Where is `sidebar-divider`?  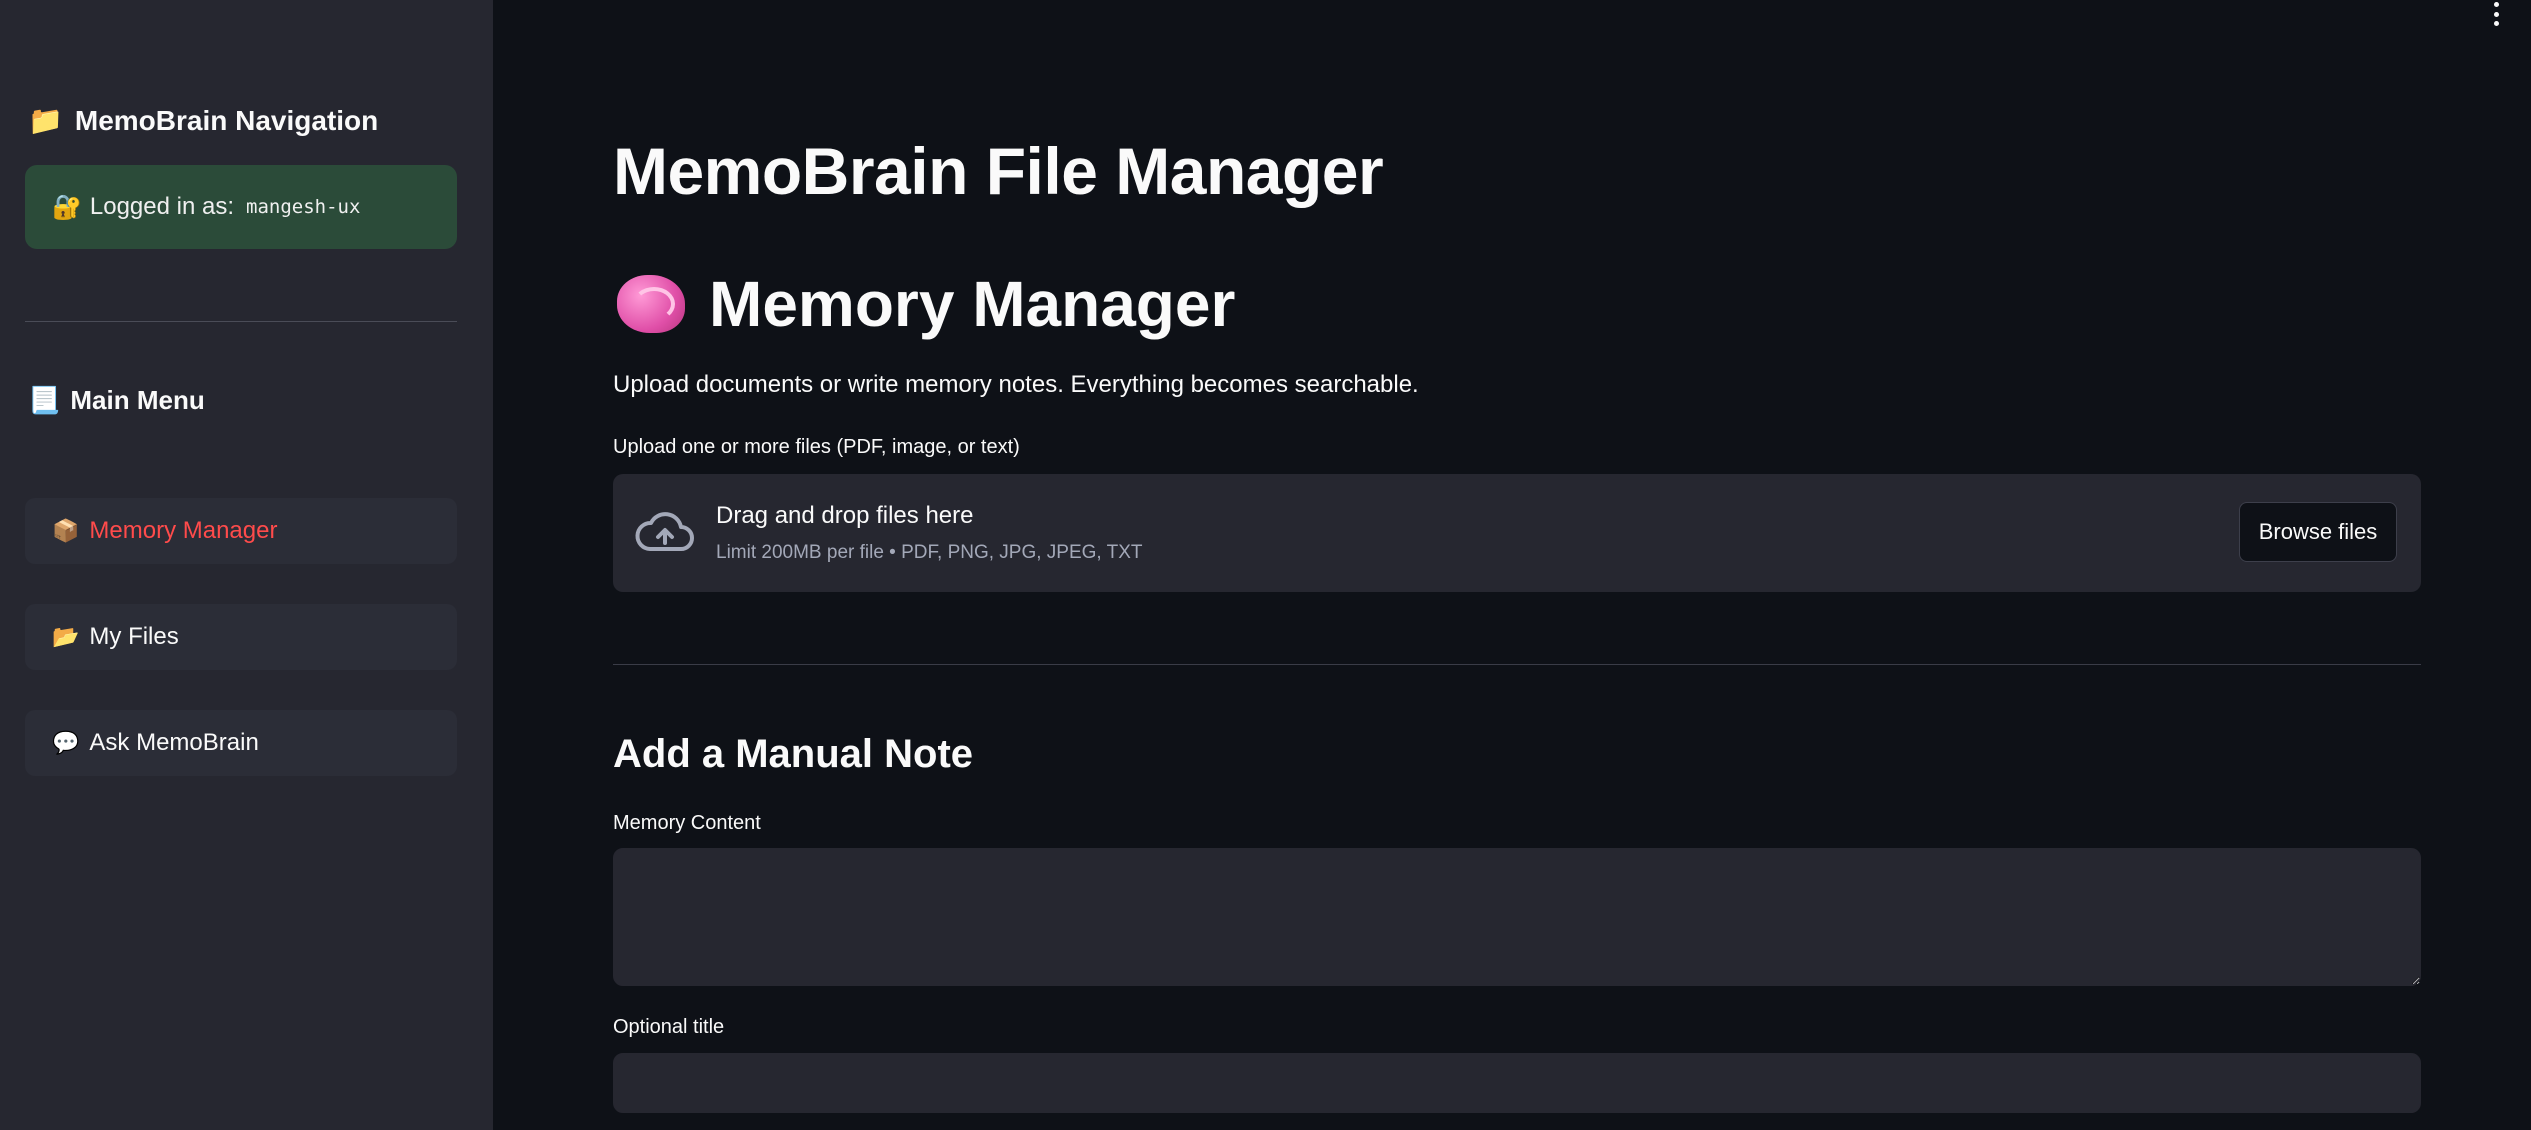 sidebar-divider is located at coordinates (241, 321).